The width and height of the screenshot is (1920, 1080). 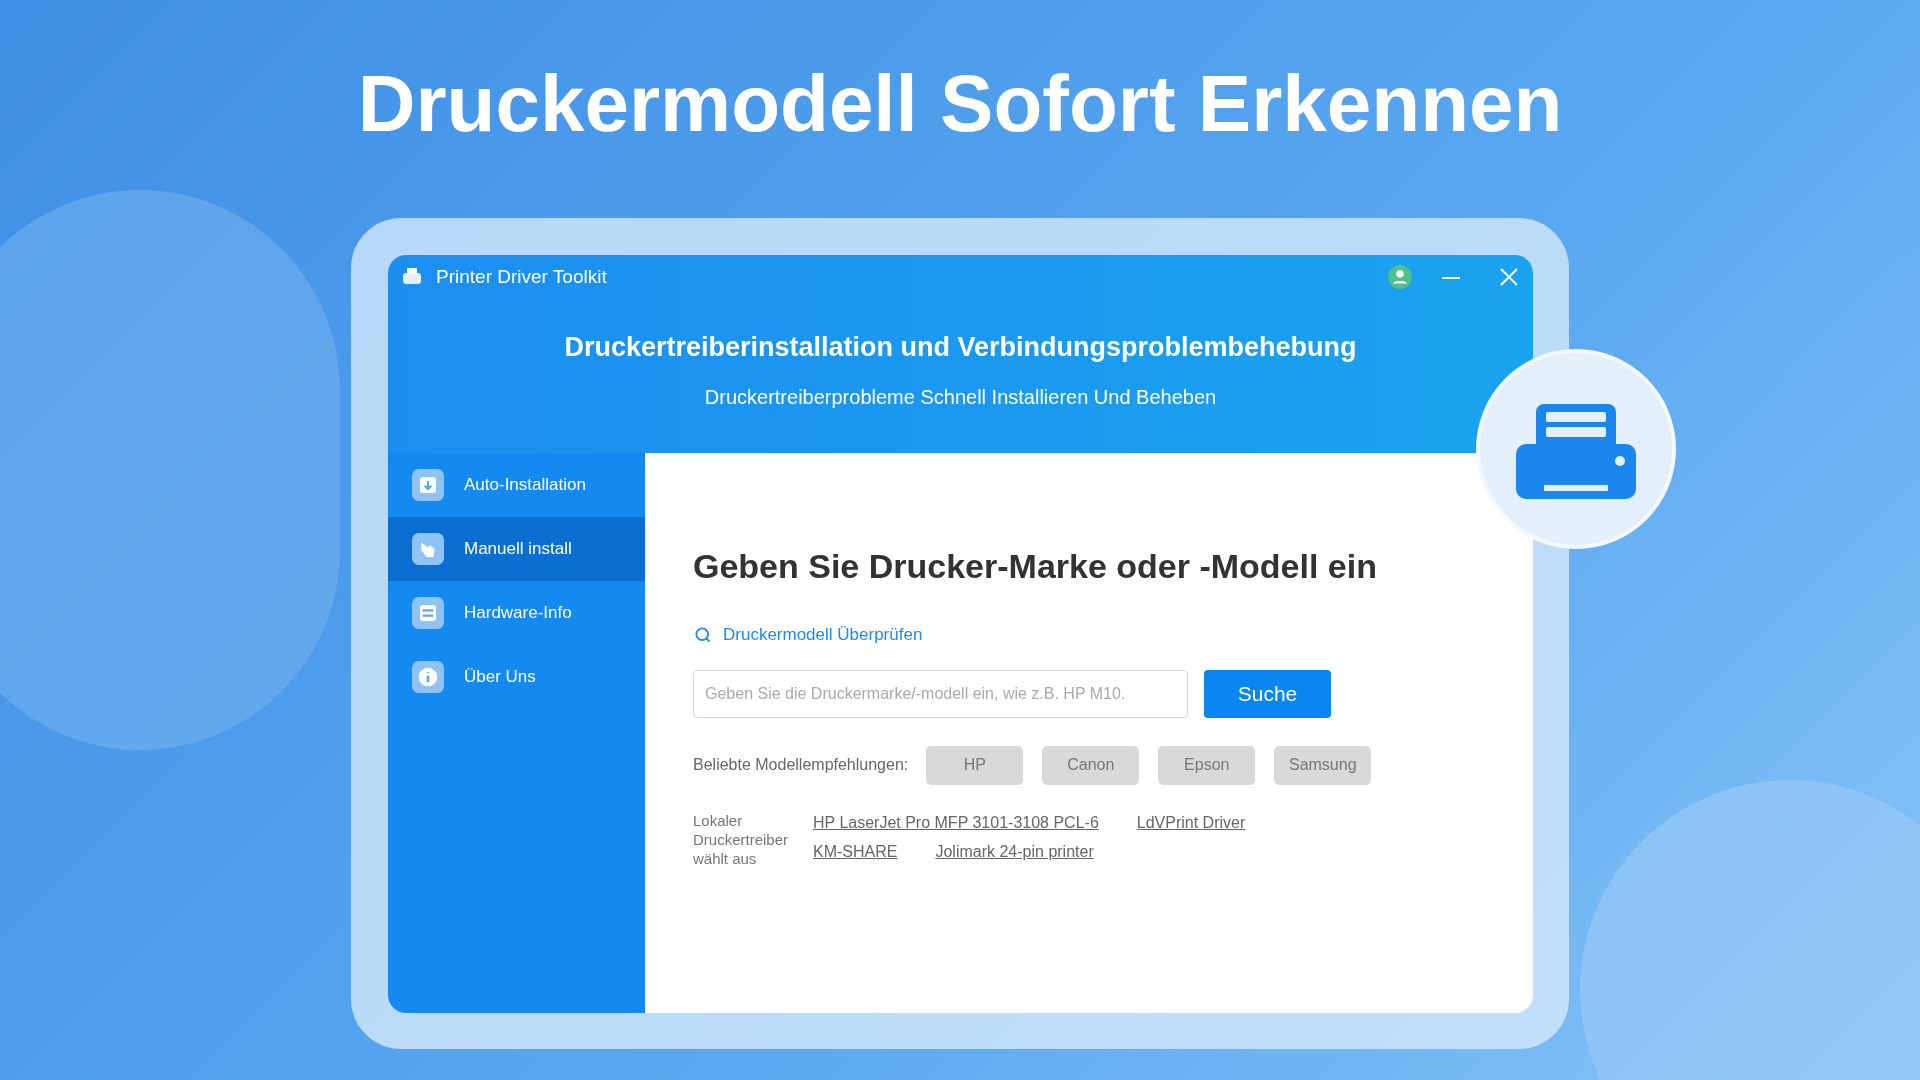 I want to click on window-title: Printer Driver Toolkit, so click(x=521, y=276).